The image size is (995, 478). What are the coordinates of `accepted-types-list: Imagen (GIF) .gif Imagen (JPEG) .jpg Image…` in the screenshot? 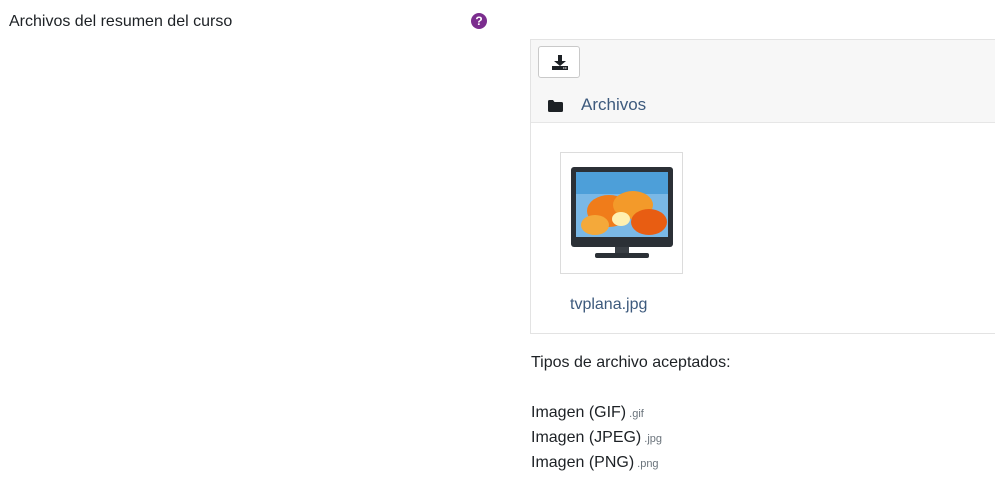 It's located at (596, 438).